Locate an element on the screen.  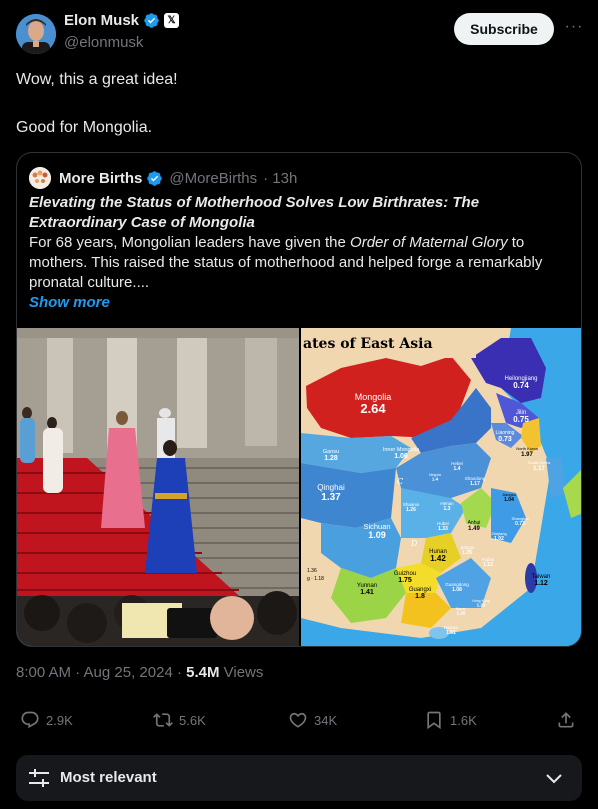
map-region-value: 1.49 is located at coordinates (474, 529).